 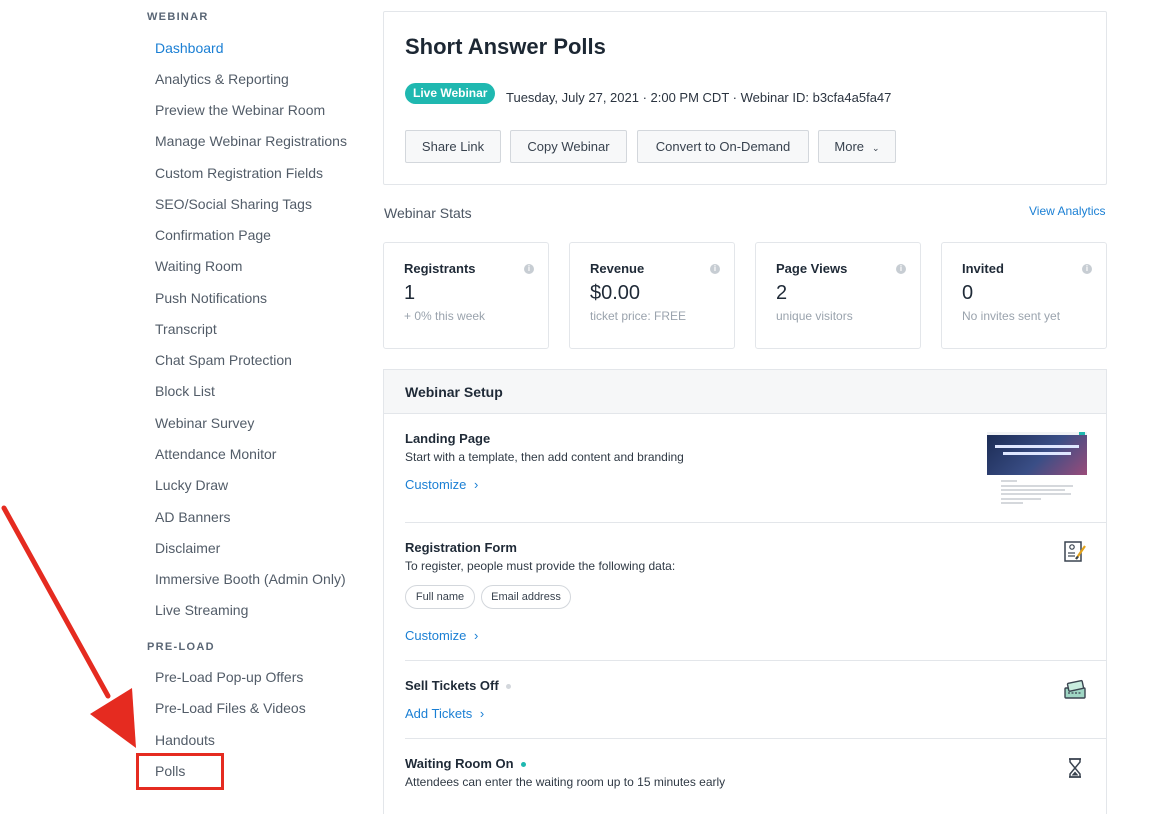 I want to click on setup-title: Webinar Setup, so click(x=454, y=392).